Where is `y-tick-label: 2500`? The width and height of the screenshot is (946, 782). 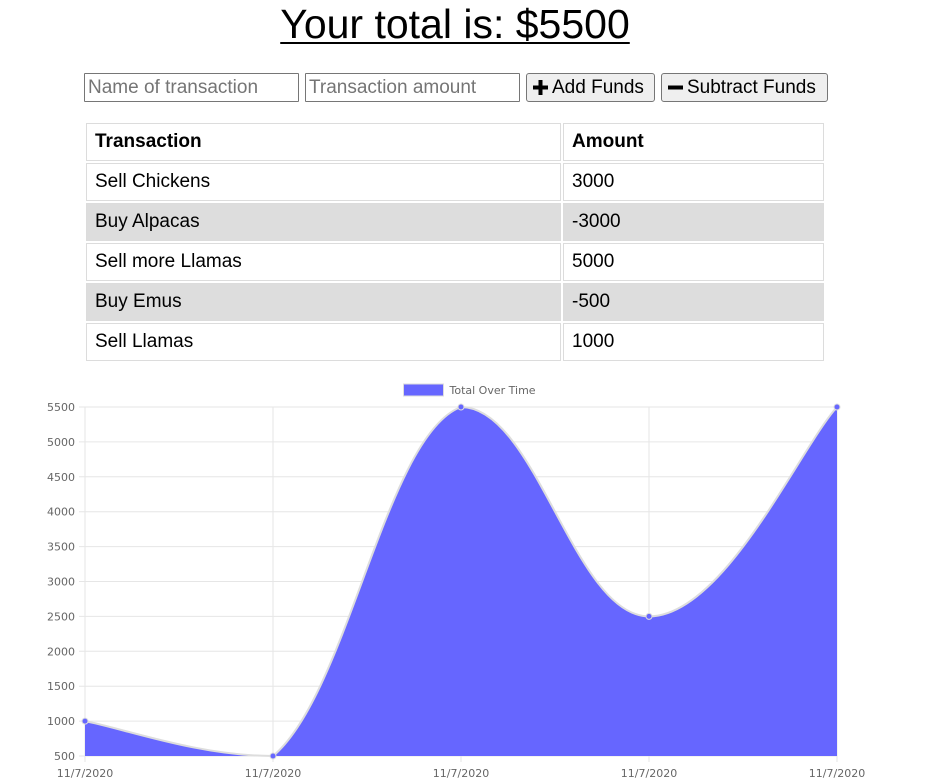 y-tick-label: 2500 is located at coordinates (61, 616).